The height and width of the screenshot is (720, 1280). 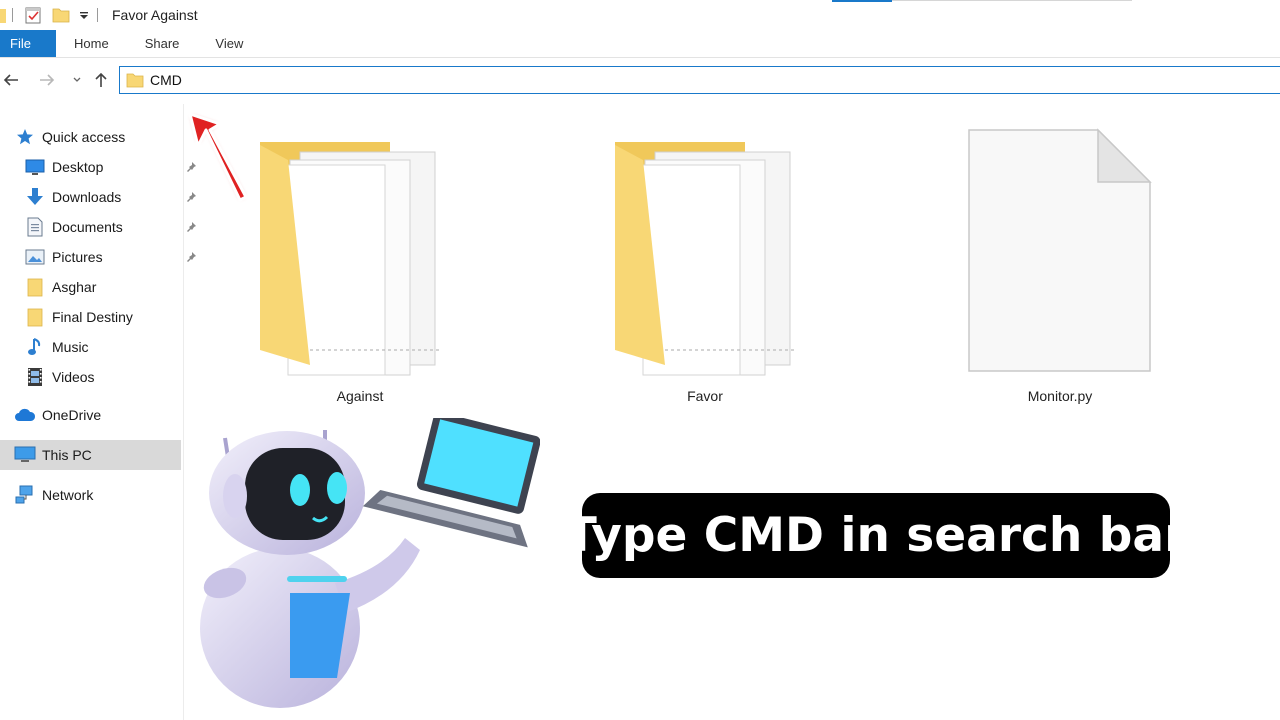 What do you see at coordinates (699, 80) in the screenshot?
I see `address-bar: CMD` at bounding box center [699, 80].